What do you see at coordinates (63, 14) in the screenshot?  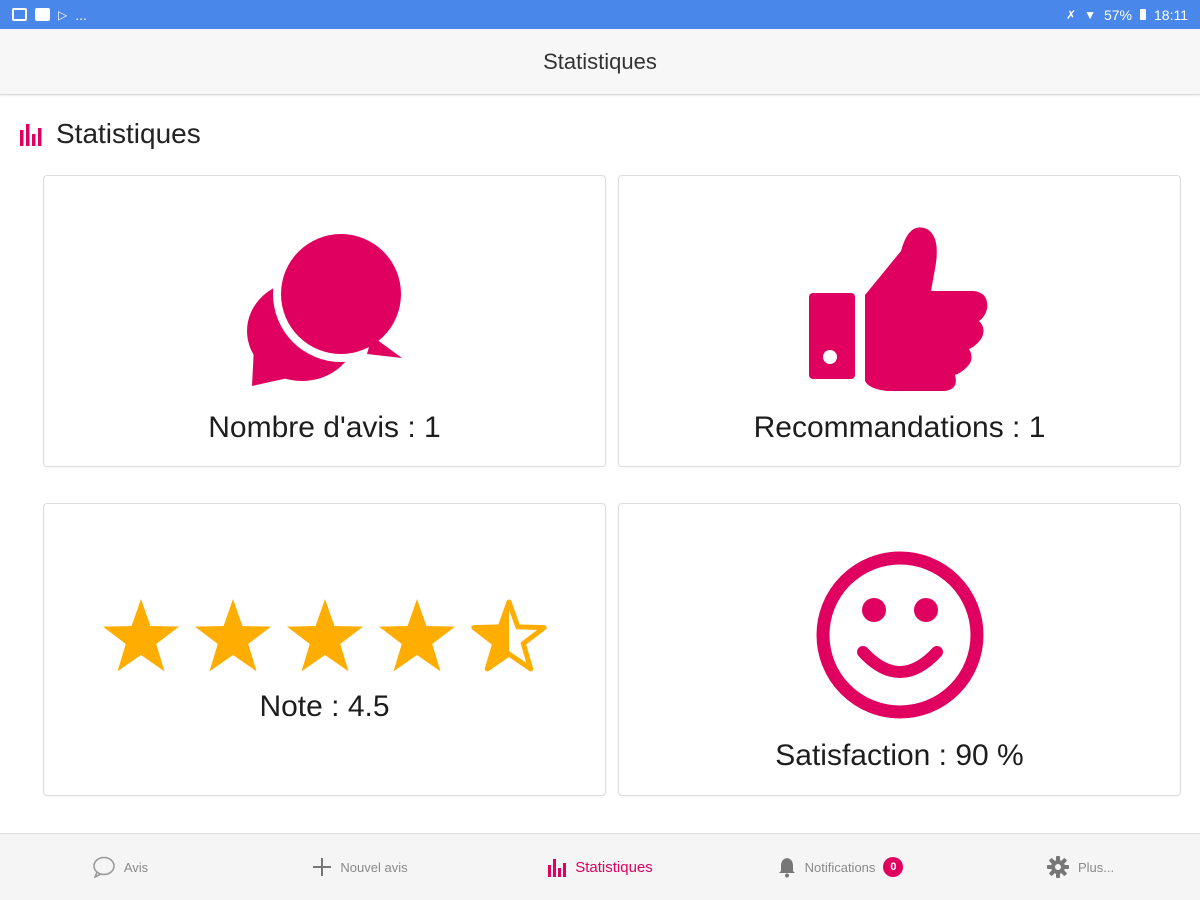 I see `play-icon: ▷` at bounding box center [63, 14].